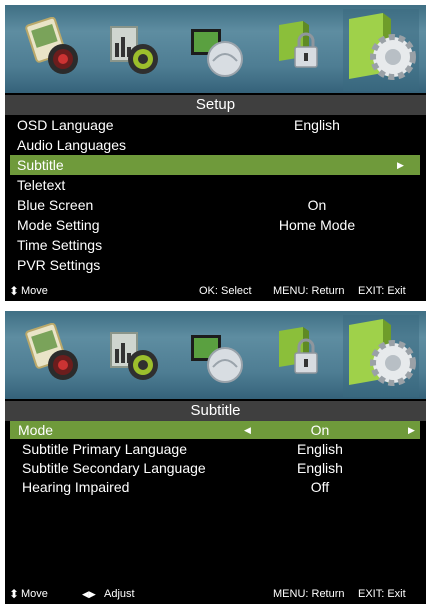 The height and width of the screenshot is (604, 431). What do you see at coordinates (114, 468) in the screenshot?
I see `menu-item-label: Subtitle Secondary Language` at bounding box center [114, 468].